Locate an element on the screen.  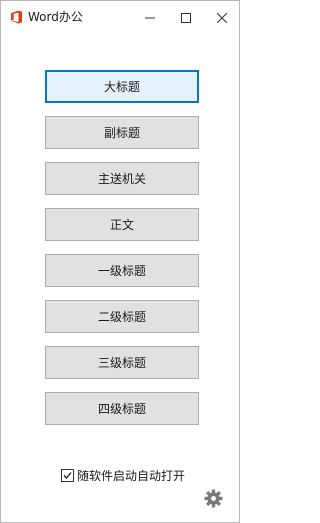
office-logo-icon is located at coordinates (16, 17).